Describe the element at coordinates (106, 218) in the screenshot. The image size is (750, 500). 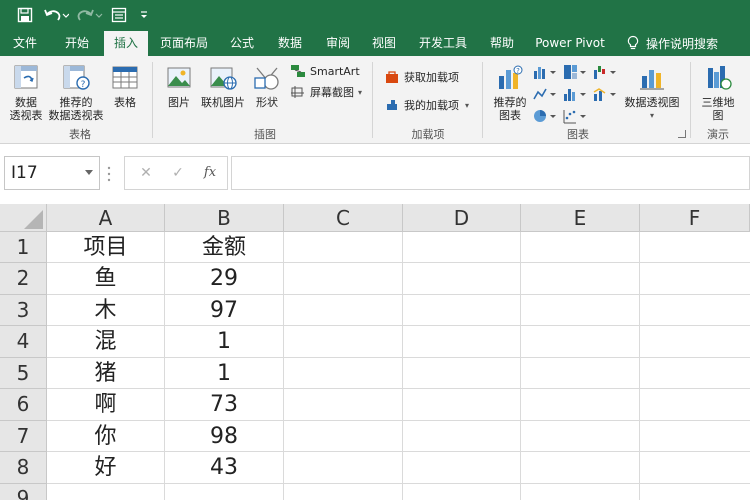
I see `column-header-a: A` at that location.